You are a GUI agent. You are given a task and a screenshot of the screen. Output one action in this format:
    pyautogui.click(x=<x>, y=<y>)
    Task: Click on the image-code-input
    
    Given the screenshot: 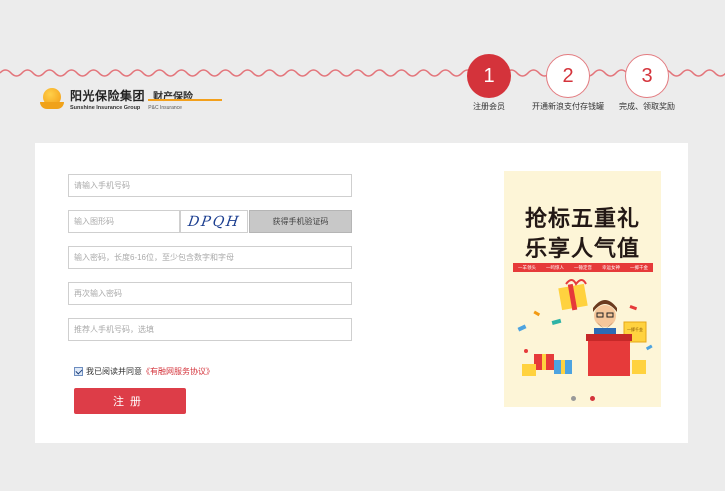 What is the action you would take?
    pyautogui.click(x=124, y=221)
    